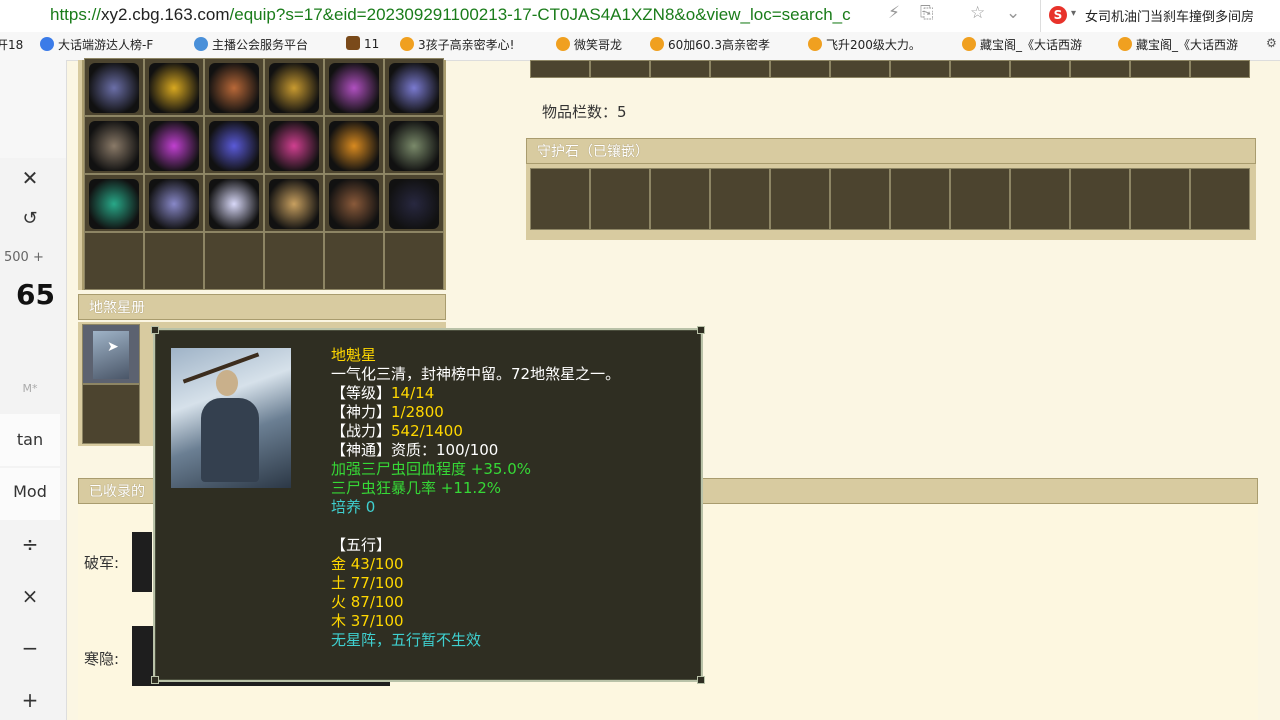 Image resolution: width=1280 pixels, height=720 pixels. What do you see at coordinates (30, 439) in the screenshot?
I see `tan-button: tan` at bounding box center [30, 439].